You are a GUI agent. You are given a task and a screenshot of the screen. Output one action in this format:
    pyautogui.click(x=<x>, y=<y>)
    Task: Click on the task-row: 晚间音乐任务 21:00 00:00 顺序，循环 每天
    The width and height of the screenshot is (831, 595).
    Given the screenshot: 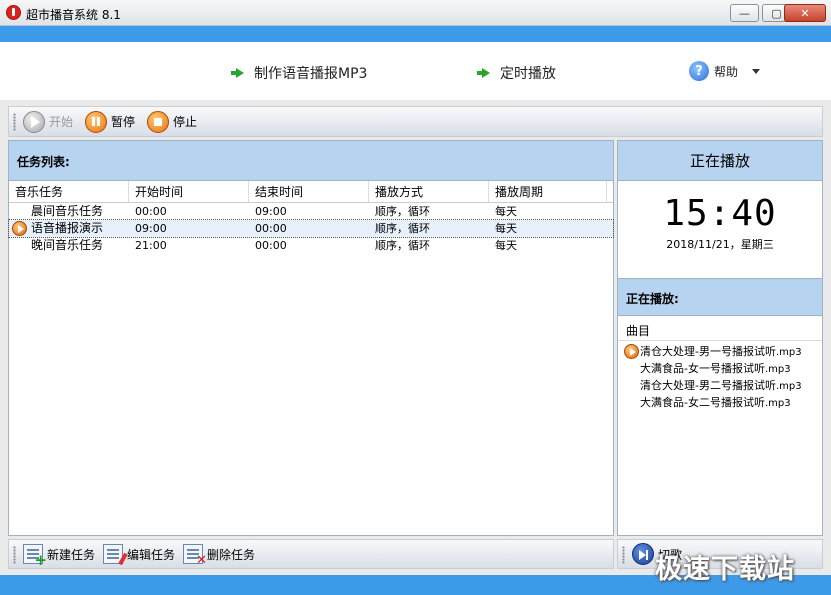 What is the action you would take?
    pyautogui.click(x=311, y=245)
    